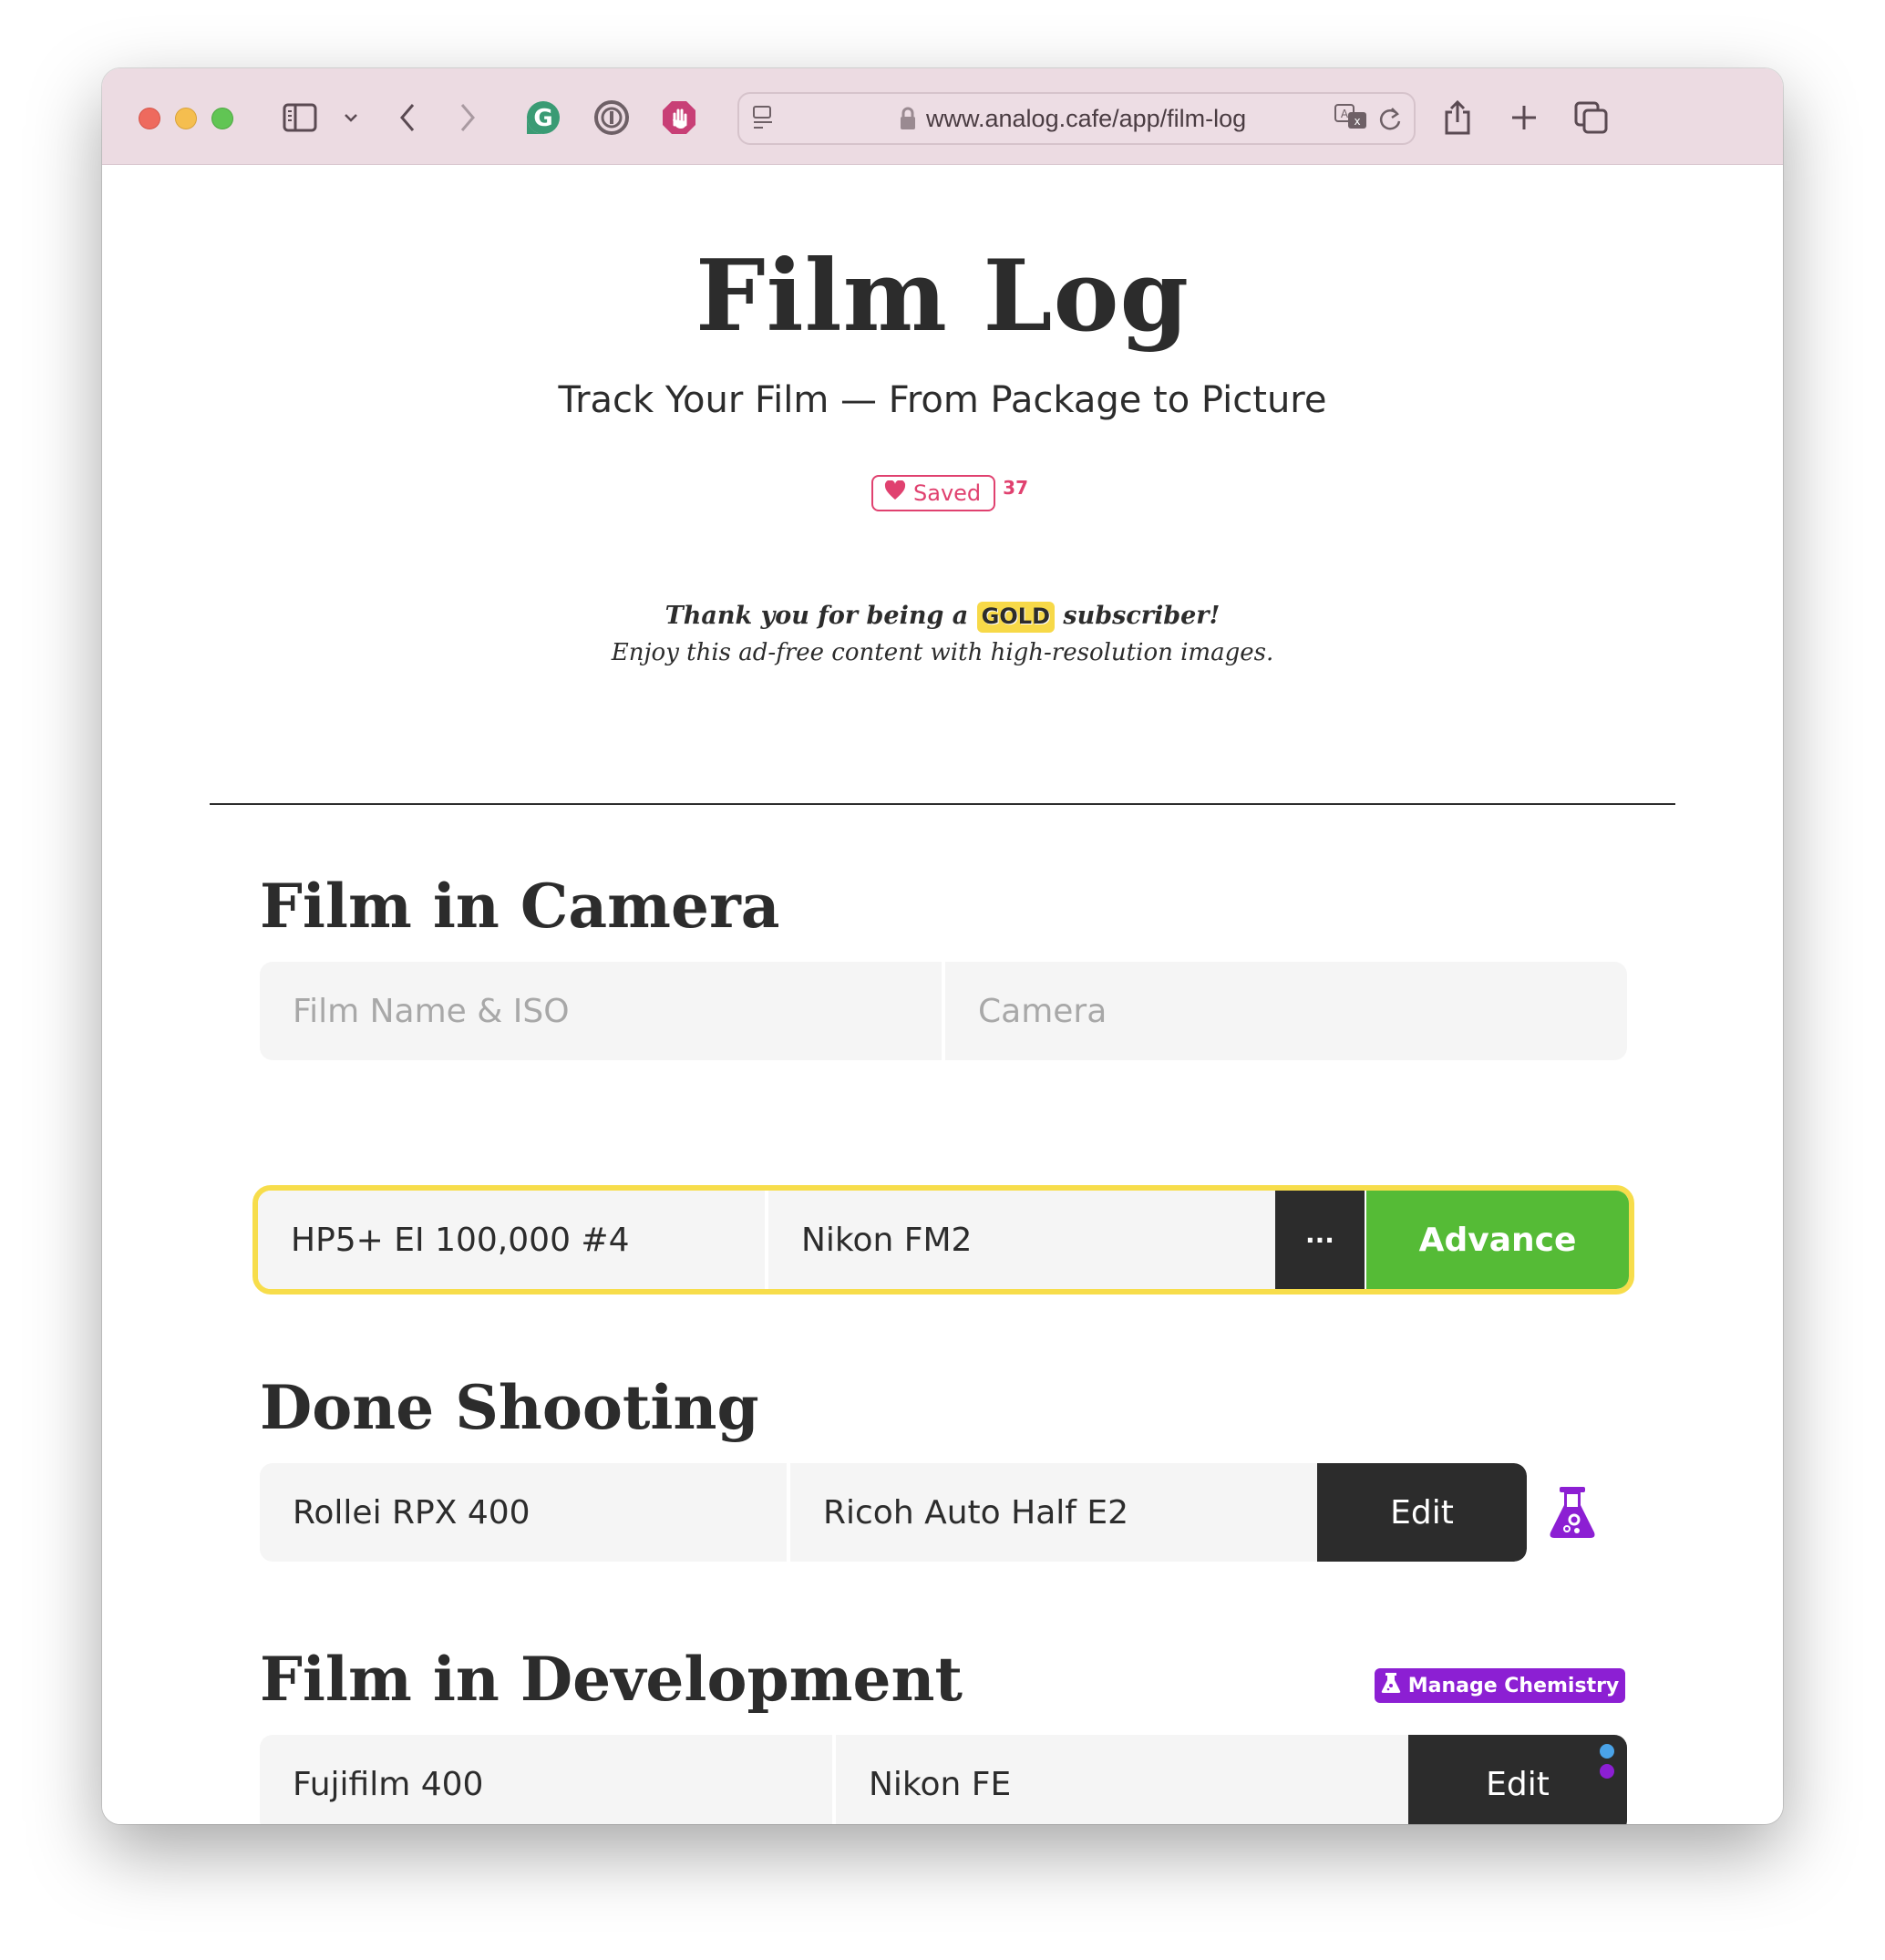  Describe the element at coordinates (601, 1011) in the screenshot. I see `film-name-input: Film Name & ISO` at that location.